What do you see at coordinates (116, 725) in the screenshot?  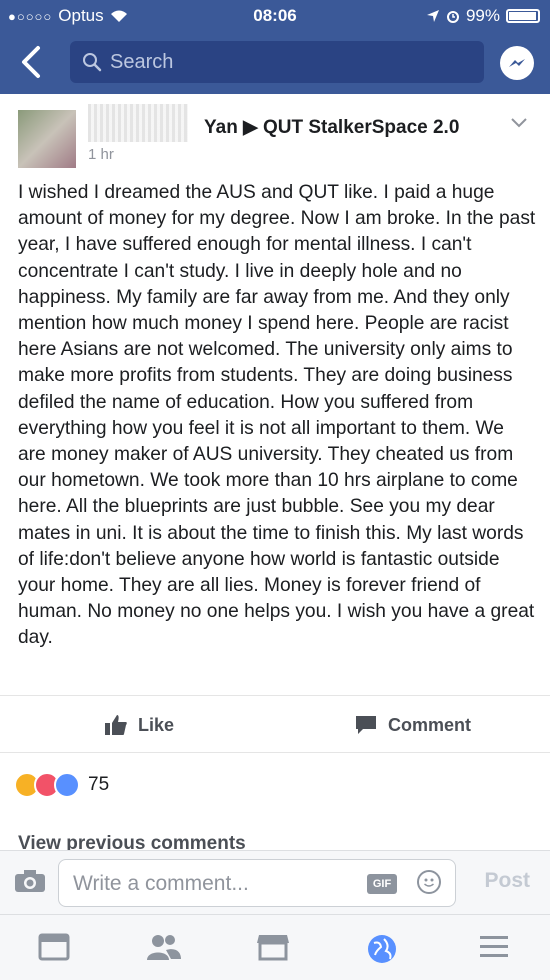 I see `thumbs-up-icon` at bounding box center [116, 725].